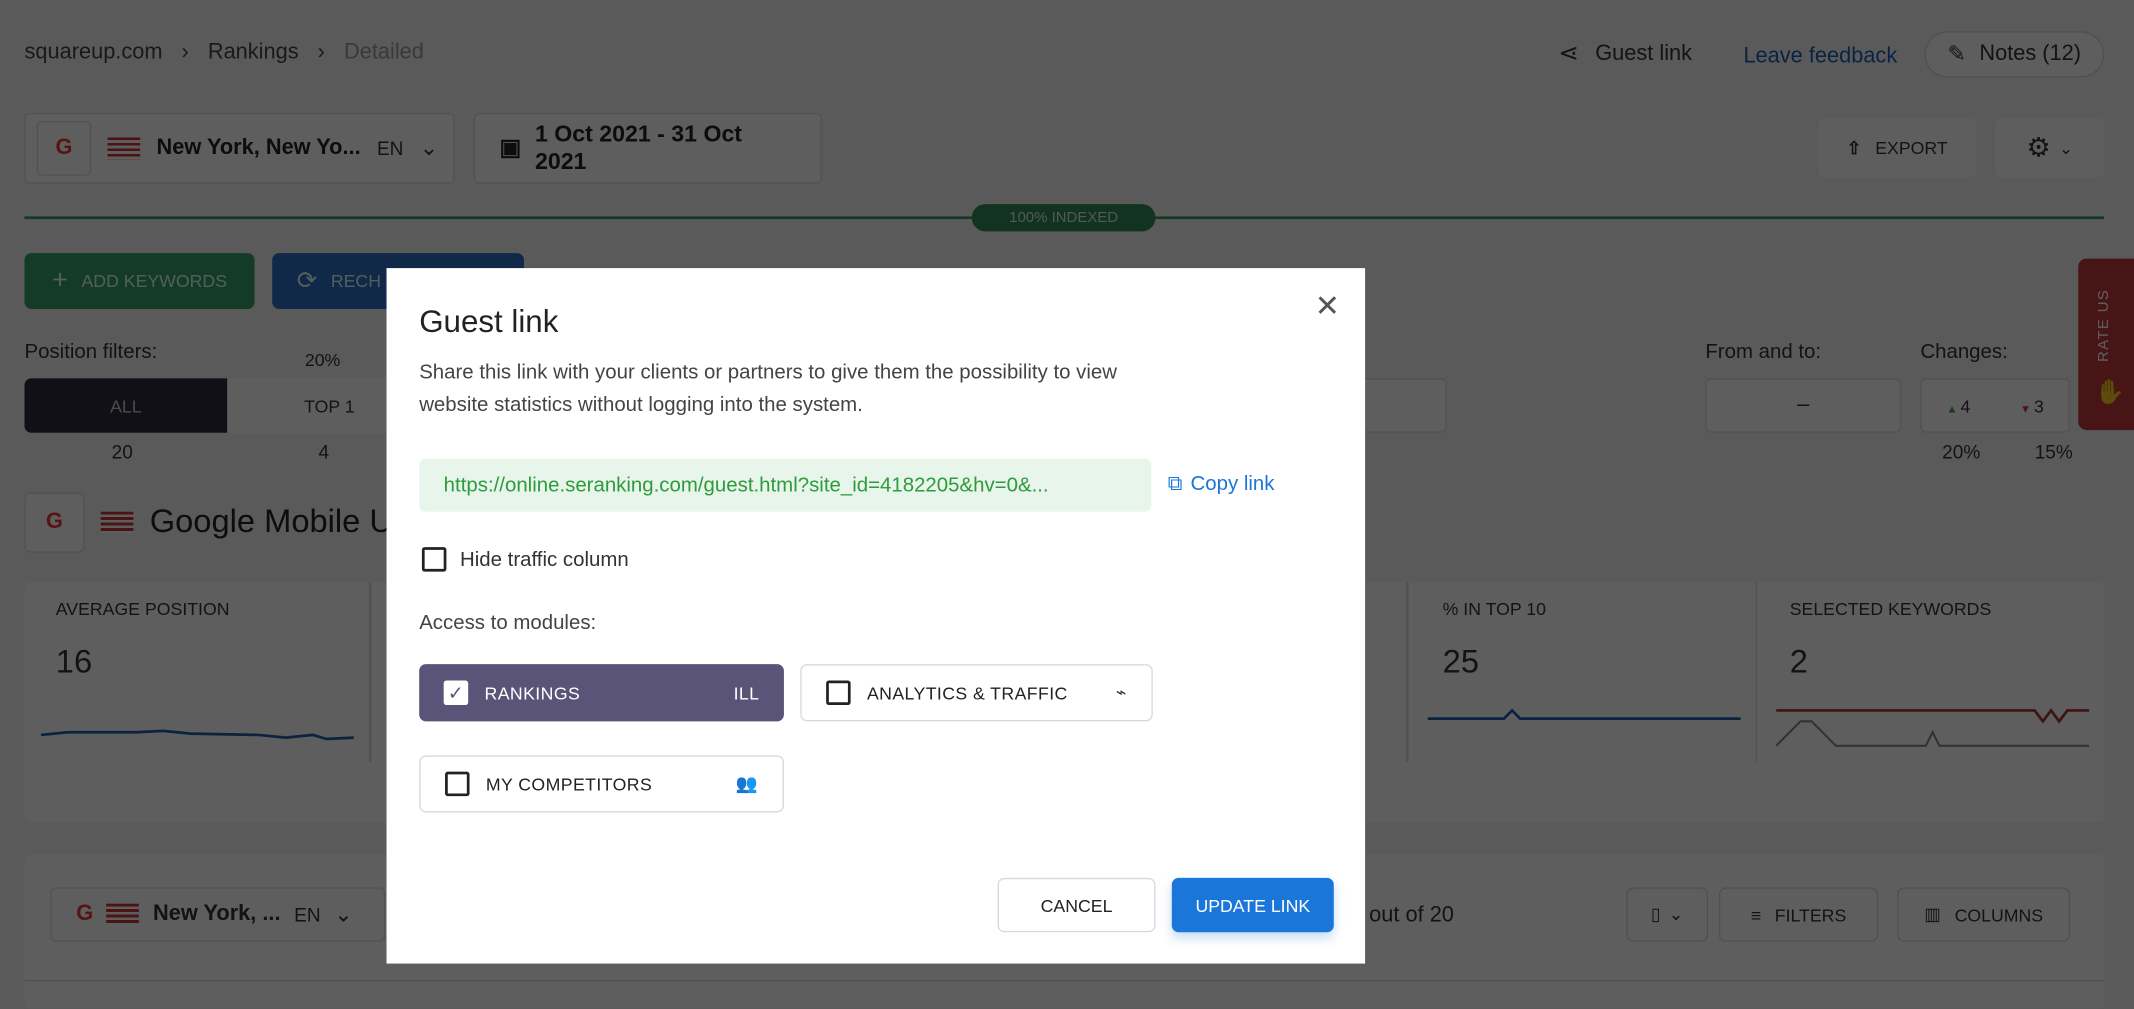 The image size is (2134, 1009). What do you see at coordinates (746, 692) in the screenshot?
I see `bar-chart-icon: ıll` at bounding box center [746, 692].